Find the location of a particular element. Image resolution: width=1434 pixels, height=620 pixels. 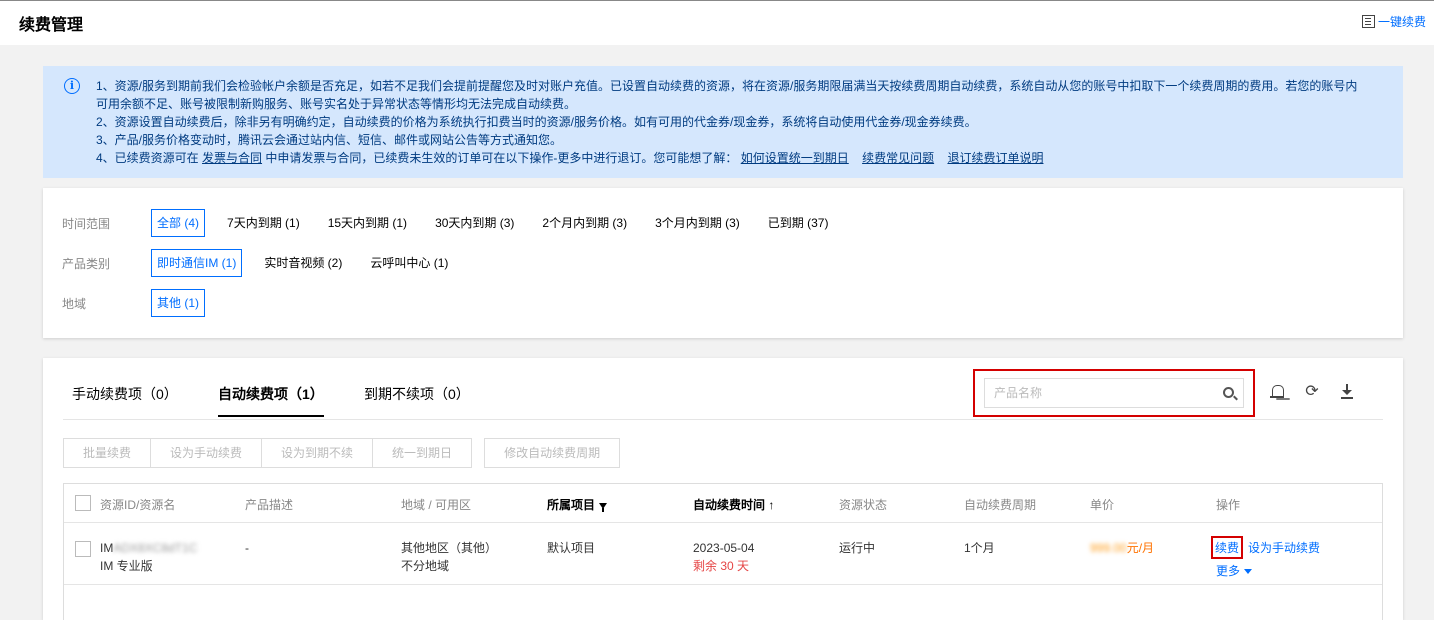

row-checkbox is located at coordinates (83, 549).